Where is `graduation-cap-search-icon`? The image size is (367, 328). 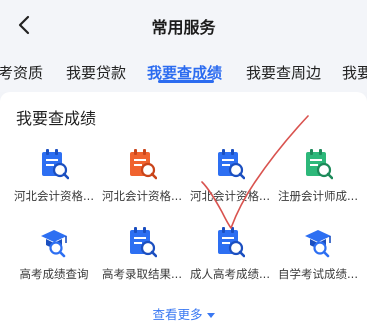 graduation-cap-search-icon is located at coordinates (54, 244).